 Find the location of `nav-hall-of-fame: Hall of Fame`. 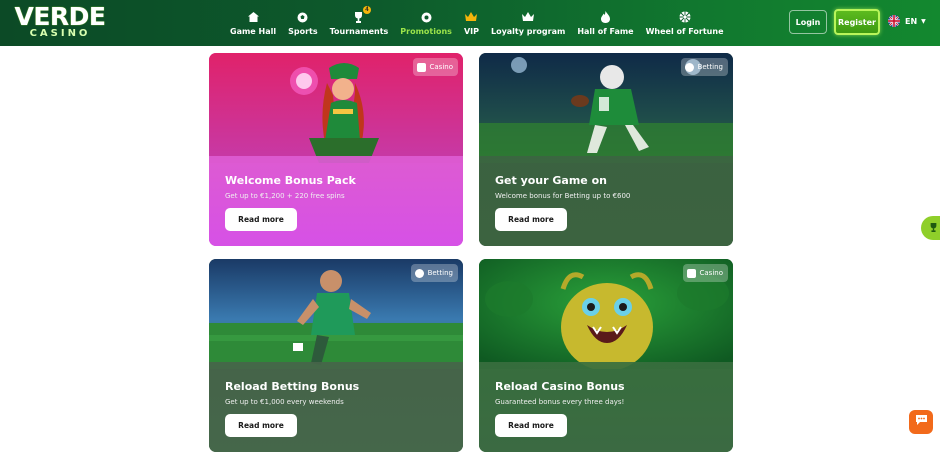

nav-hall-of-fame: Hall of Fame is located at coordinates (605, 23).